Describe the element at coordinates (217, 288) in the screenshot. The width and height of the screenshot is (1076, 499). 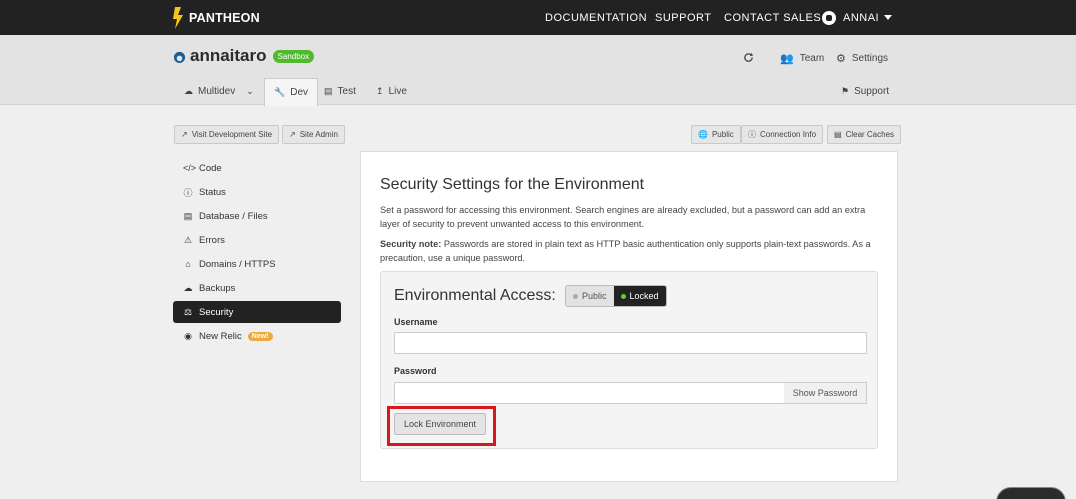
I see `sidebar-item-label: Backups` at that location.